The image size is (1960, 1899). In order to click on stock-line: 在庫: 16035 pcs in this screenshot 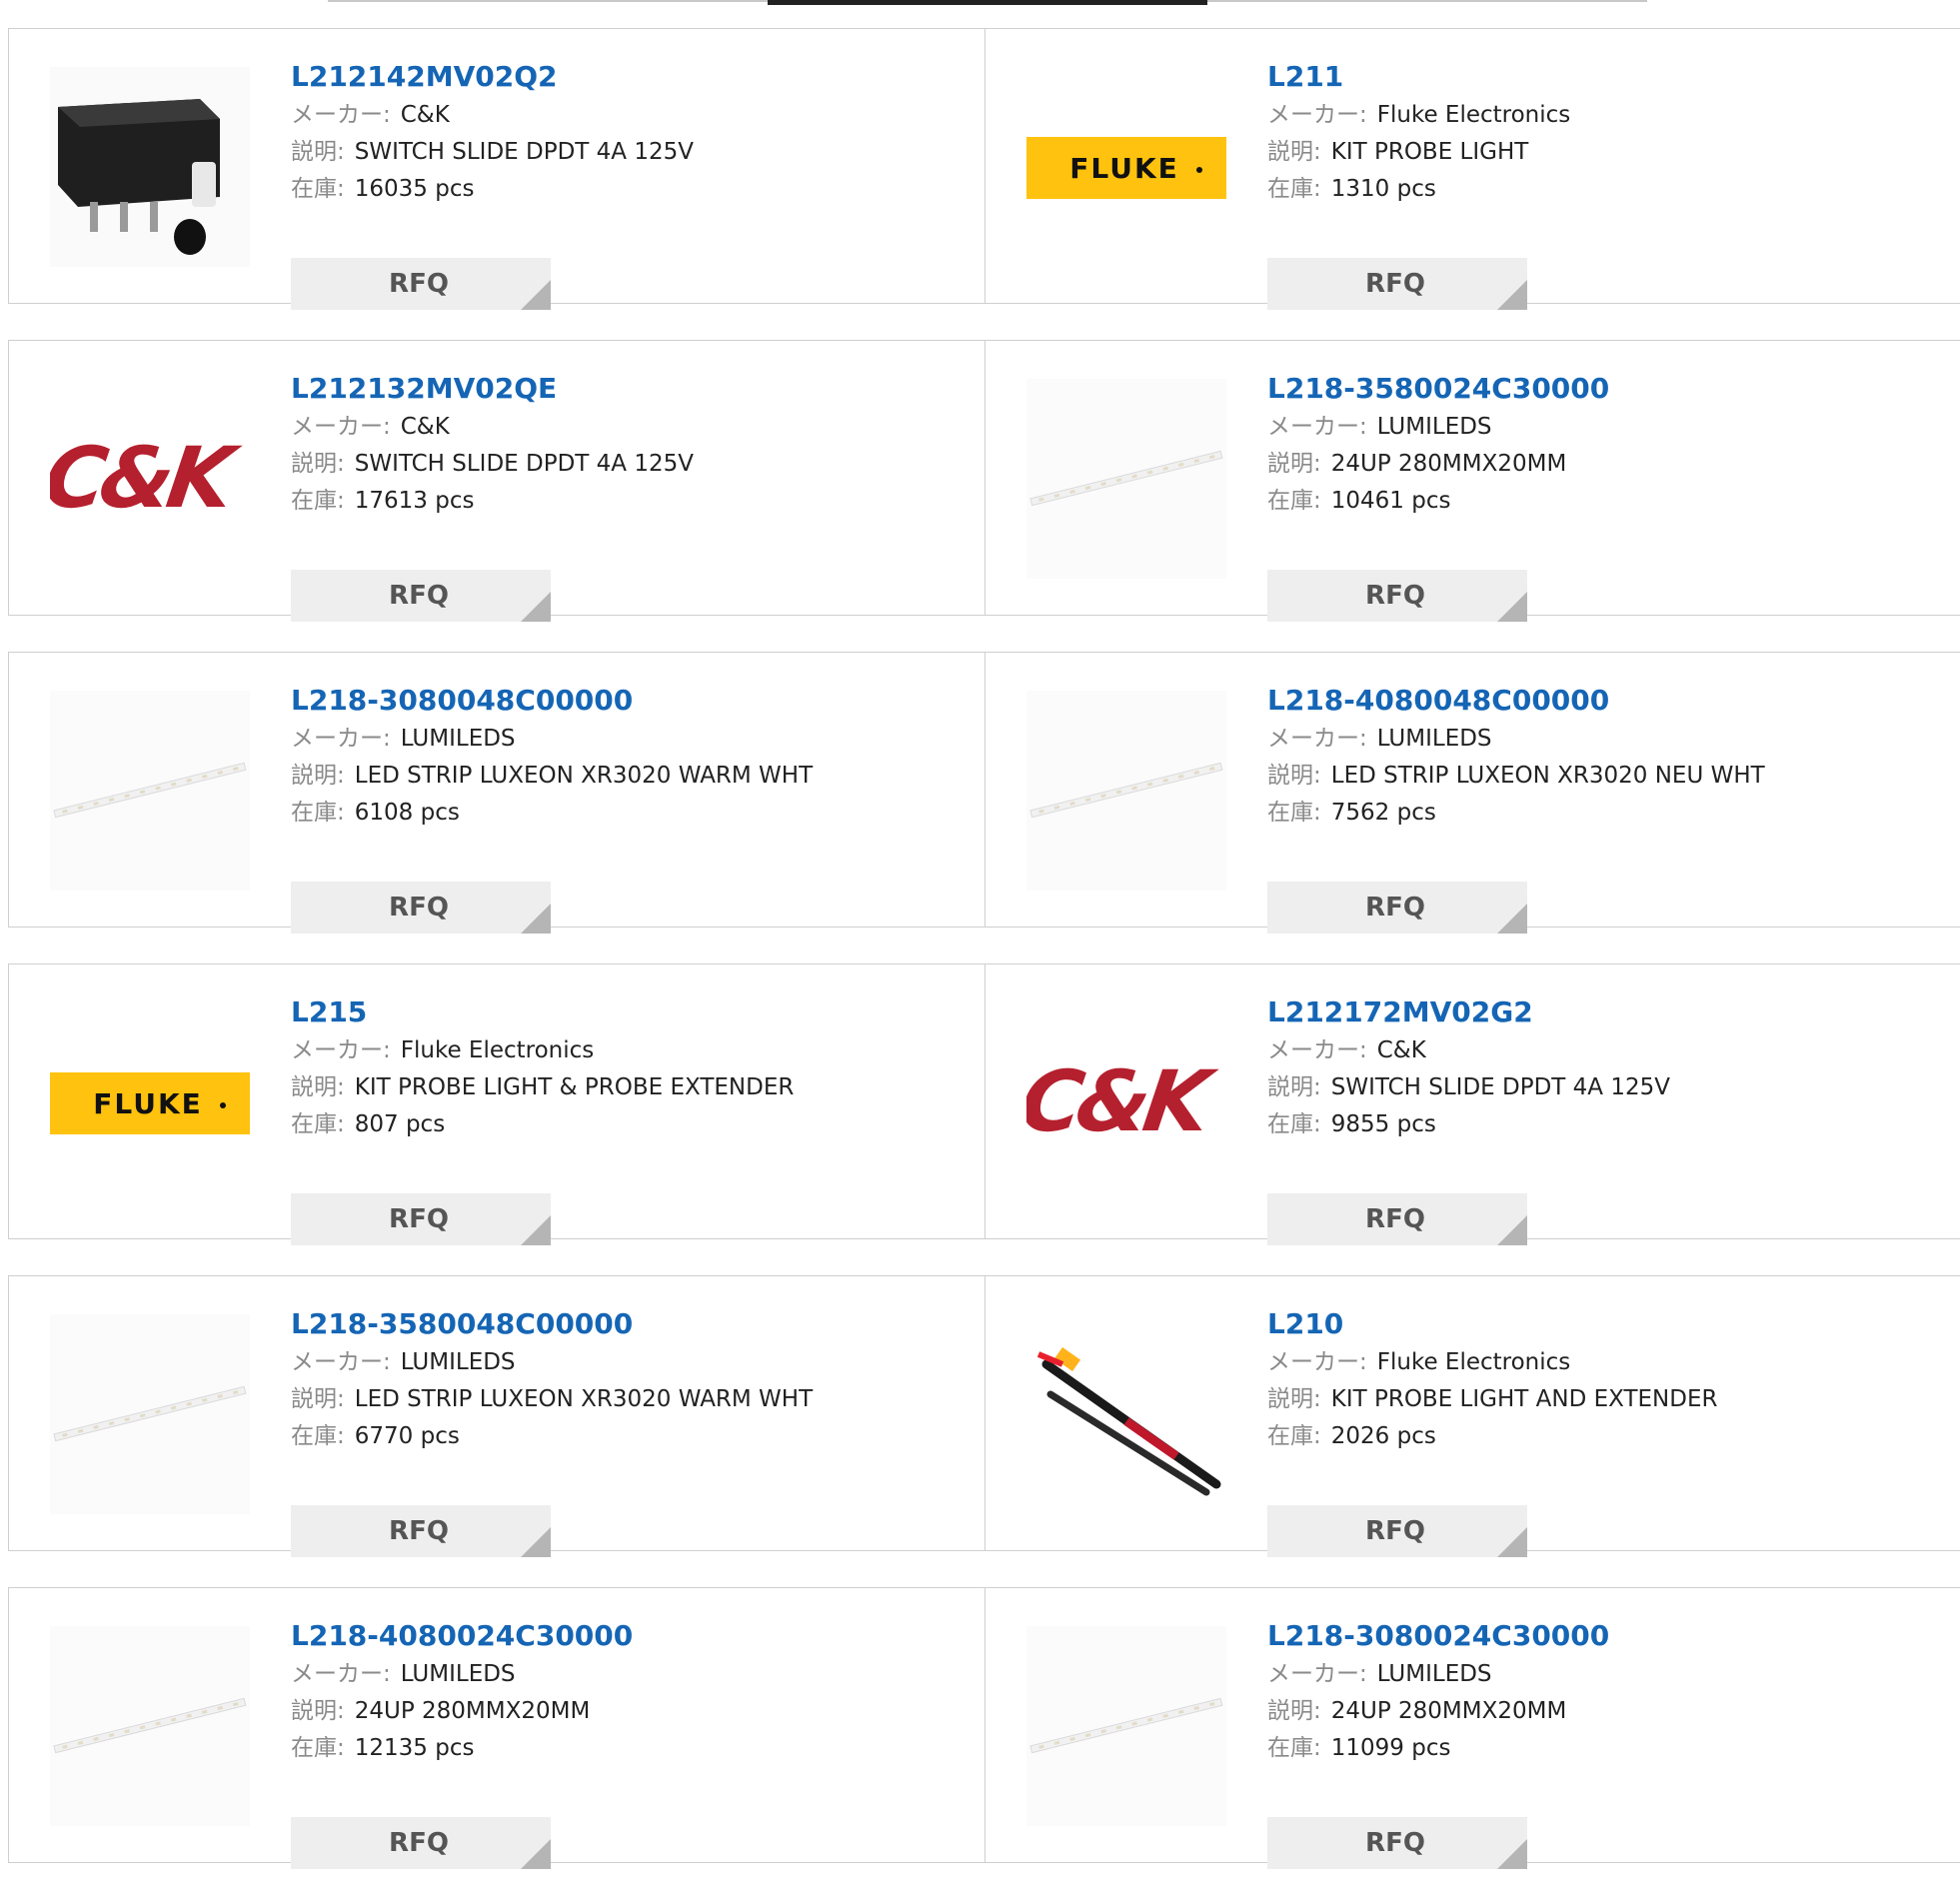, I will do `click(621, 189)`.